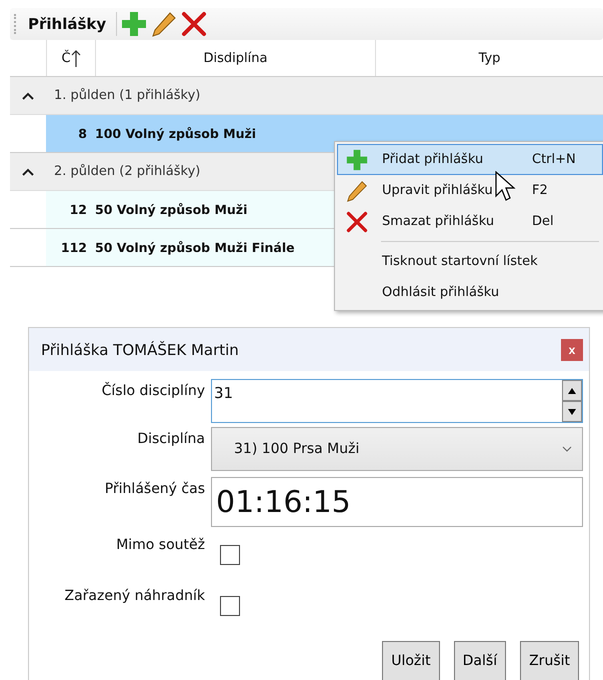 The width and height of the screenshot is (603, 680). Describe the element at coordinates (170, 439) in the screenshot. I see `field-label: Disciplína` at that location.